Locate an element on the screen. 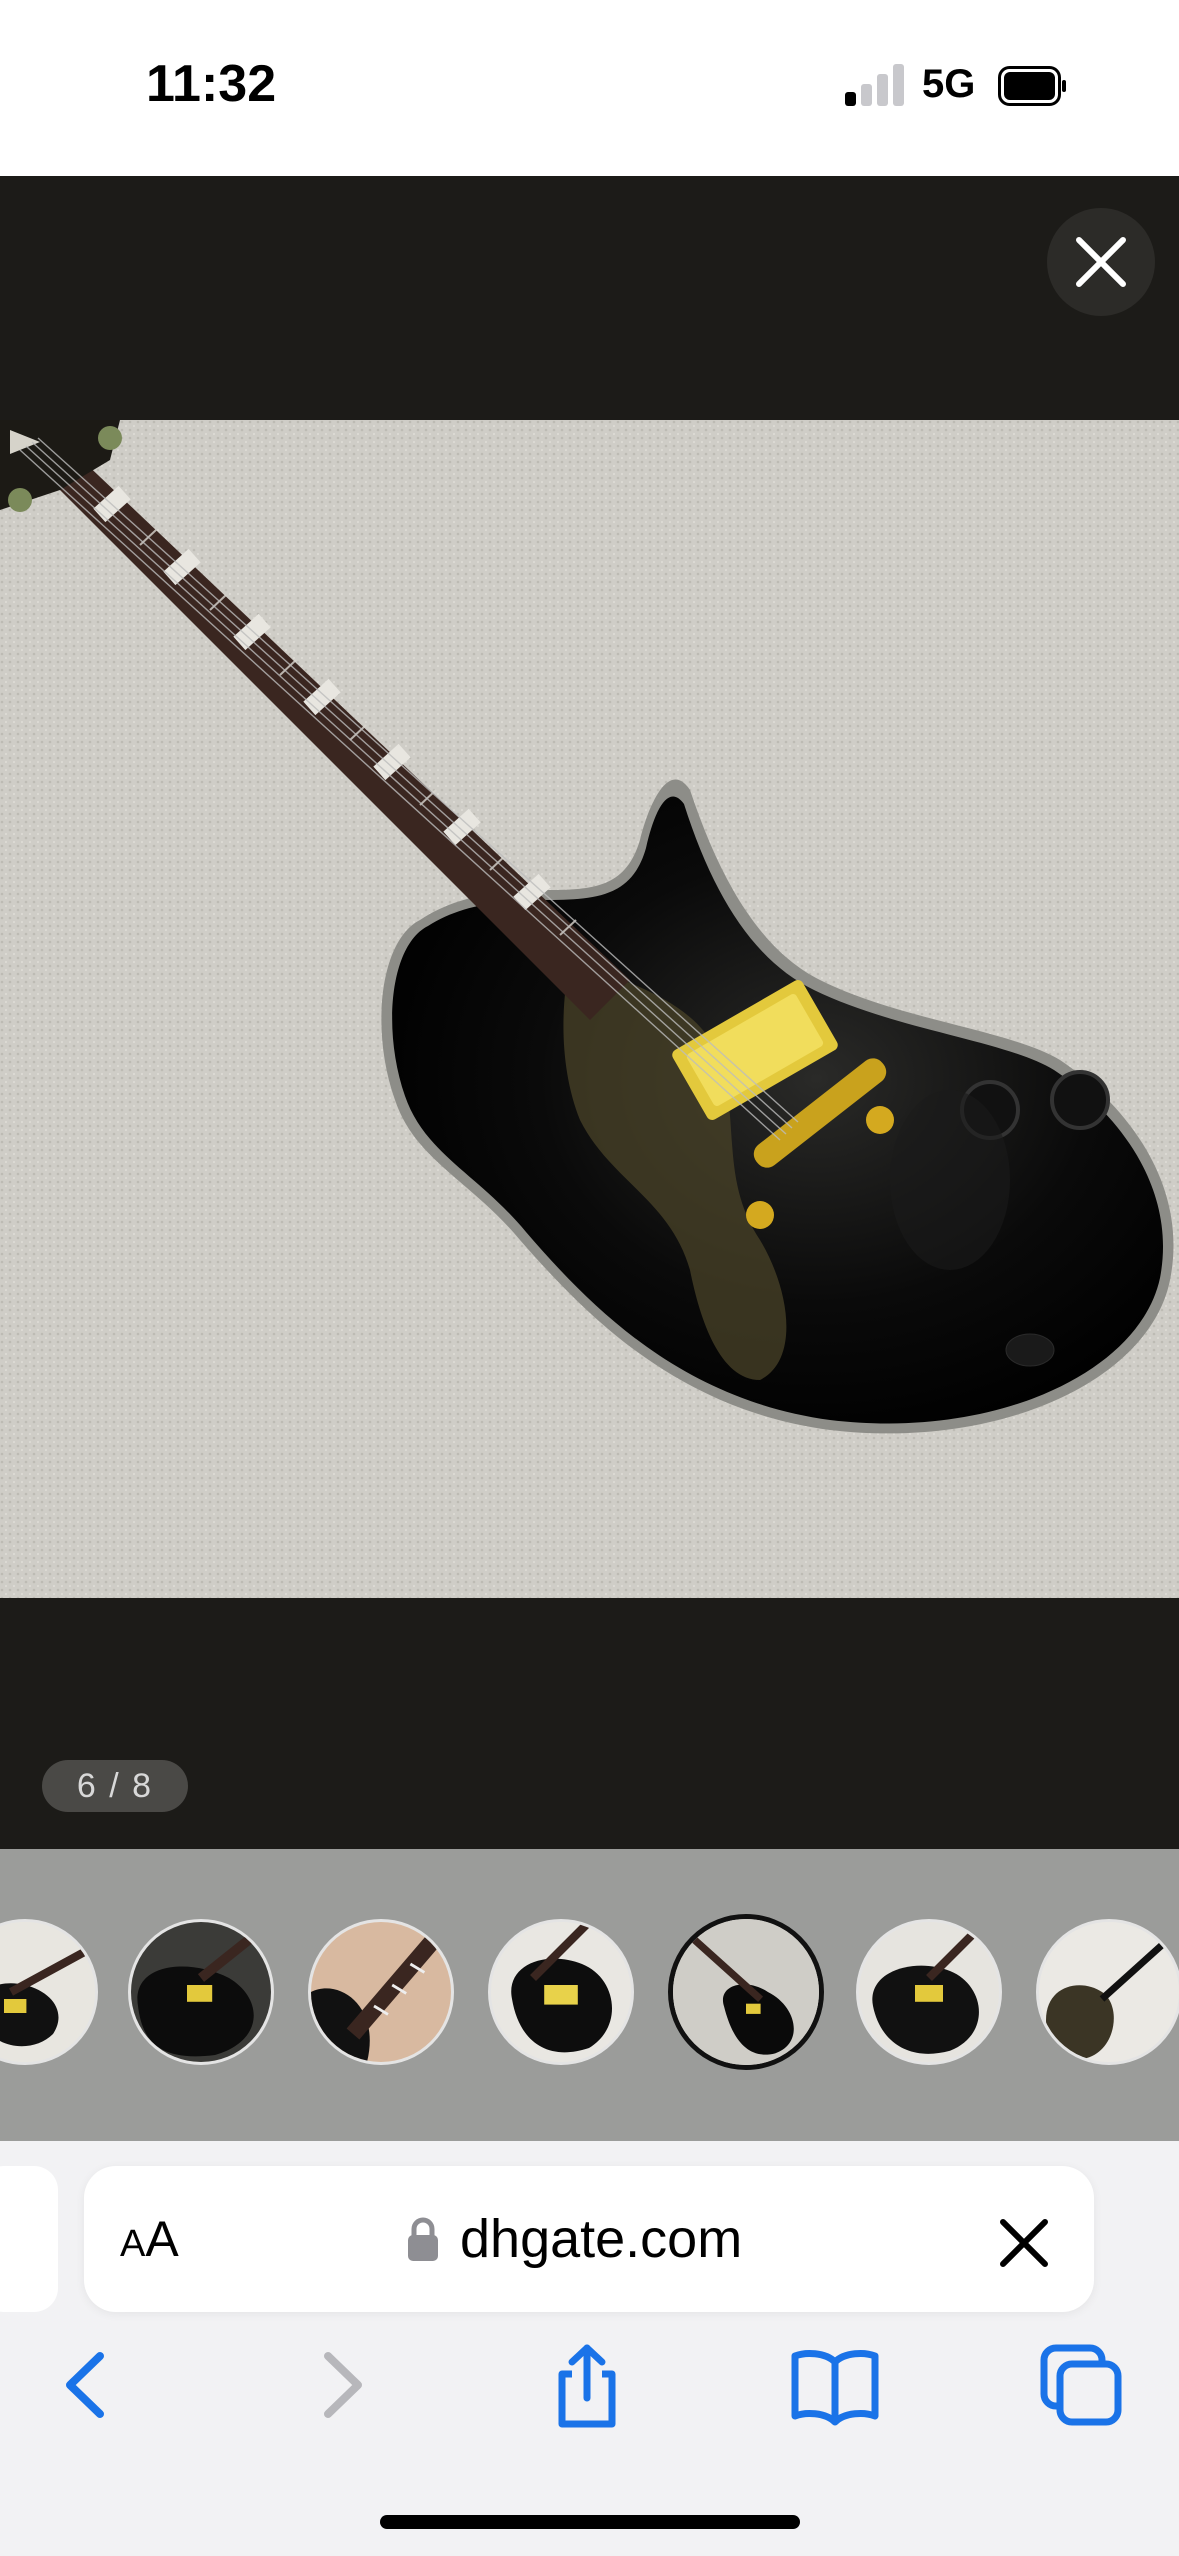  aa-small-label: A is located at coordinates (133, 2244).